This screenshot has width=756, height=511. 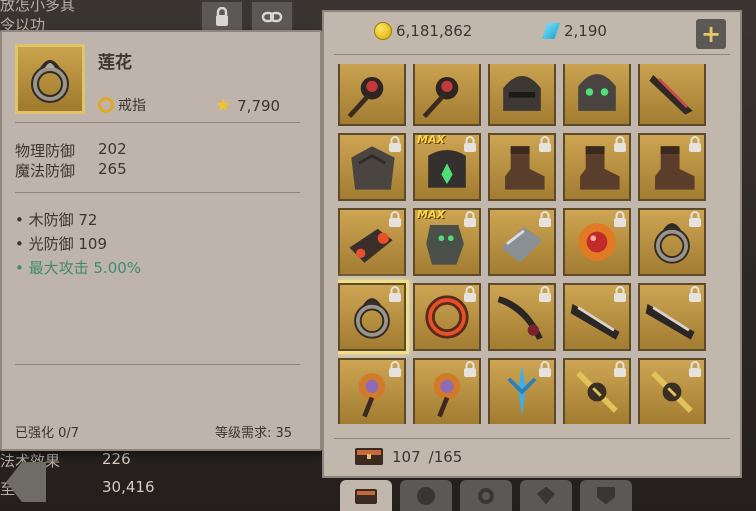 What do you see at coordinates (711, 34) in the screenshot?
I see `add-currency-button: +` at bounding box center [711, 34].